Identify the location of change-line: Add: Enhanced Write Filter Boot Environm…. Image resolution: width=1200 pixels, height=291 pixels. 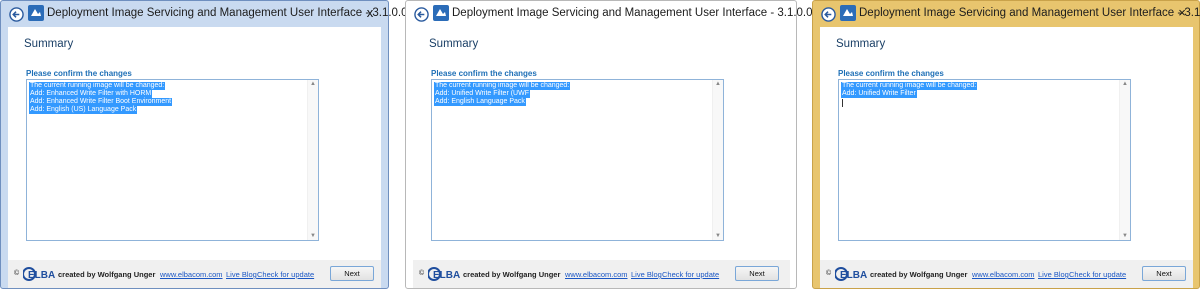
(101, 102).